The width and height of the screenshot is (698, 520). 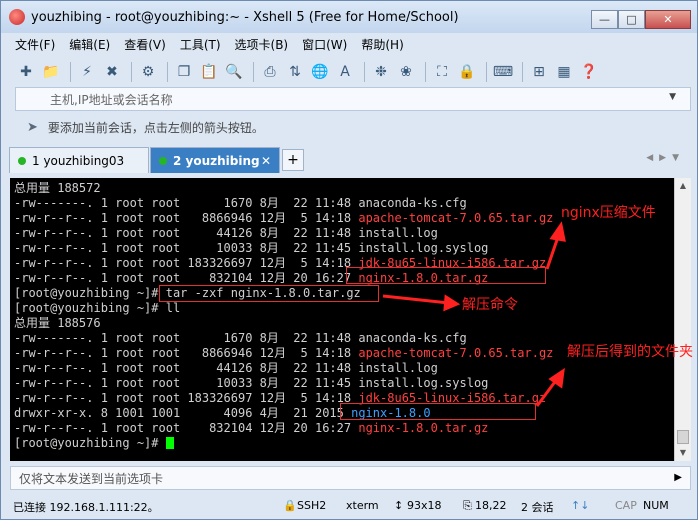 I want to click on scroll-down-icon: ▼, so click(x=683, y=453).